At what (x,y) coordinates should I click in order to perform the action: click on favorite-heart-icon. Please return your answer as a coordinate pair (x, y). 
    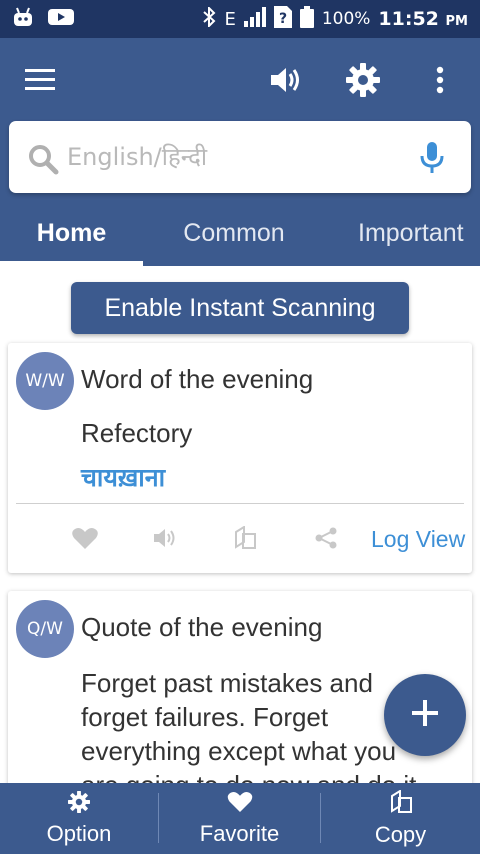
    Looking at the image, I should click on (85, 538).